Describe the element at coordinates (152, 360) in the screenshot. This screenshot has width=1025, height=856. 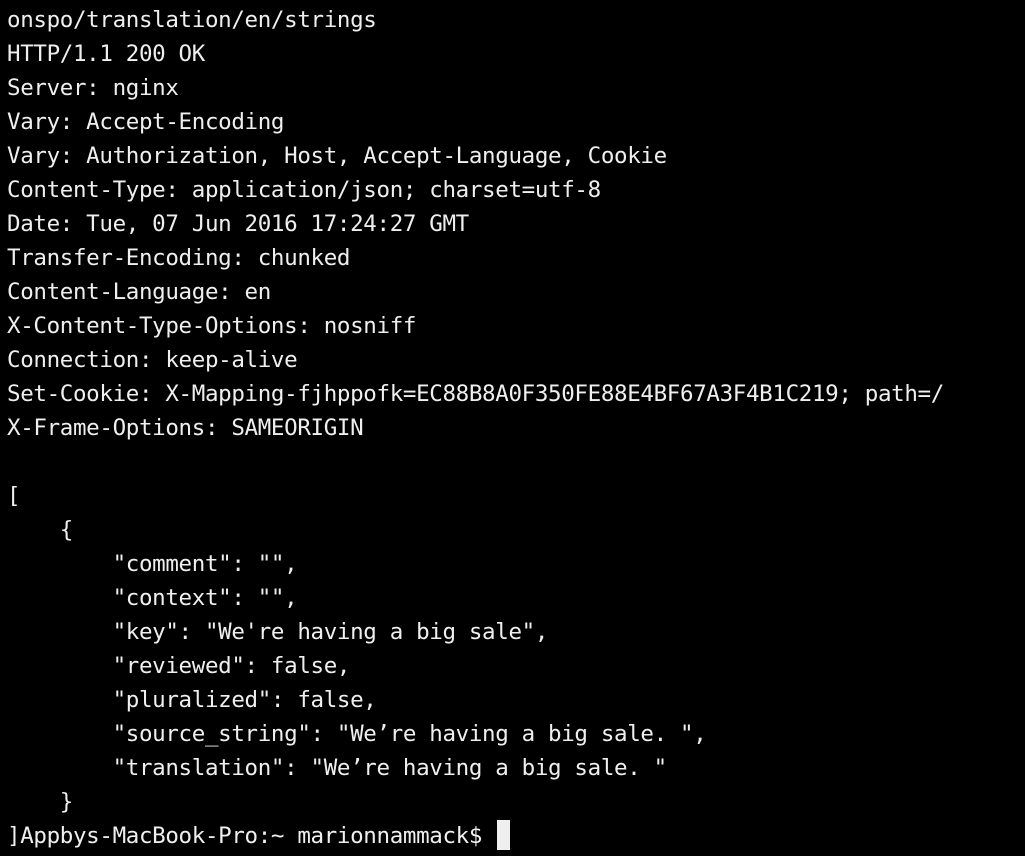
I see `output-line: Connection: keep-alive` at that location.